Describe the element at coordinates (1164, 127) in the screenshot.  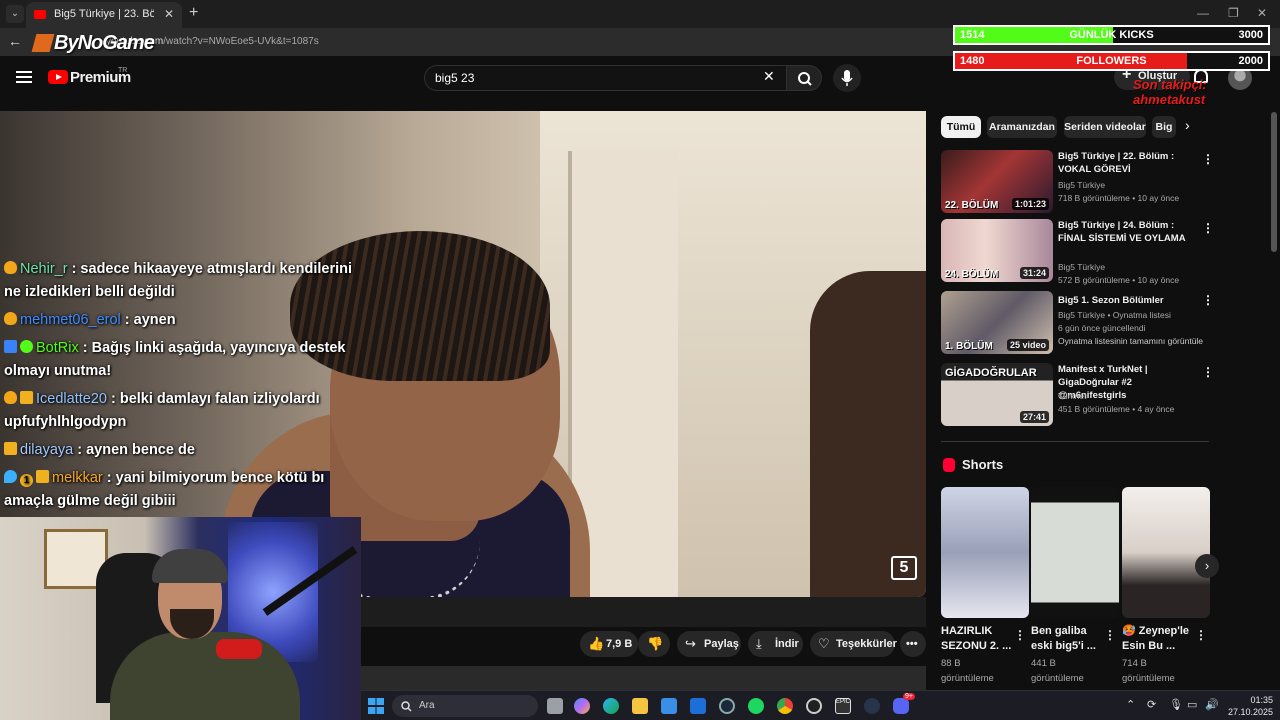
I see `chip-big: Big` at that location.